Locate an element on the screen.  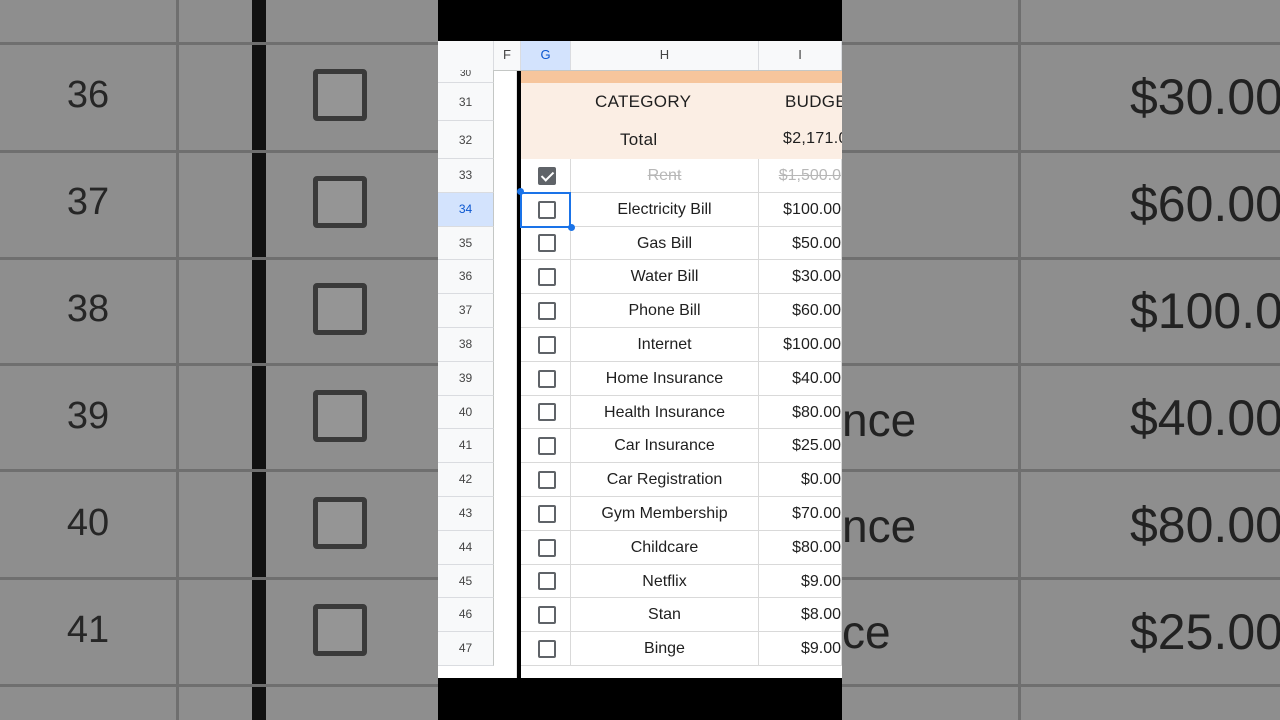
amount-cell: $0.00 is located at coordinates (800, 480).